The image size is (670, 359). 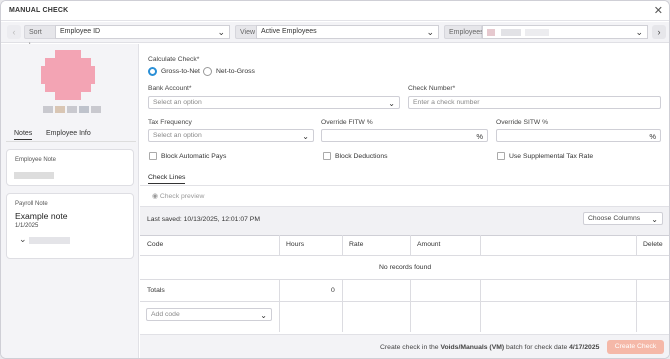 What do you see at coordinates (534, 102) in the screenshot?
I see `check-number-input: Enter a check number` at bounding box center [534, 102].